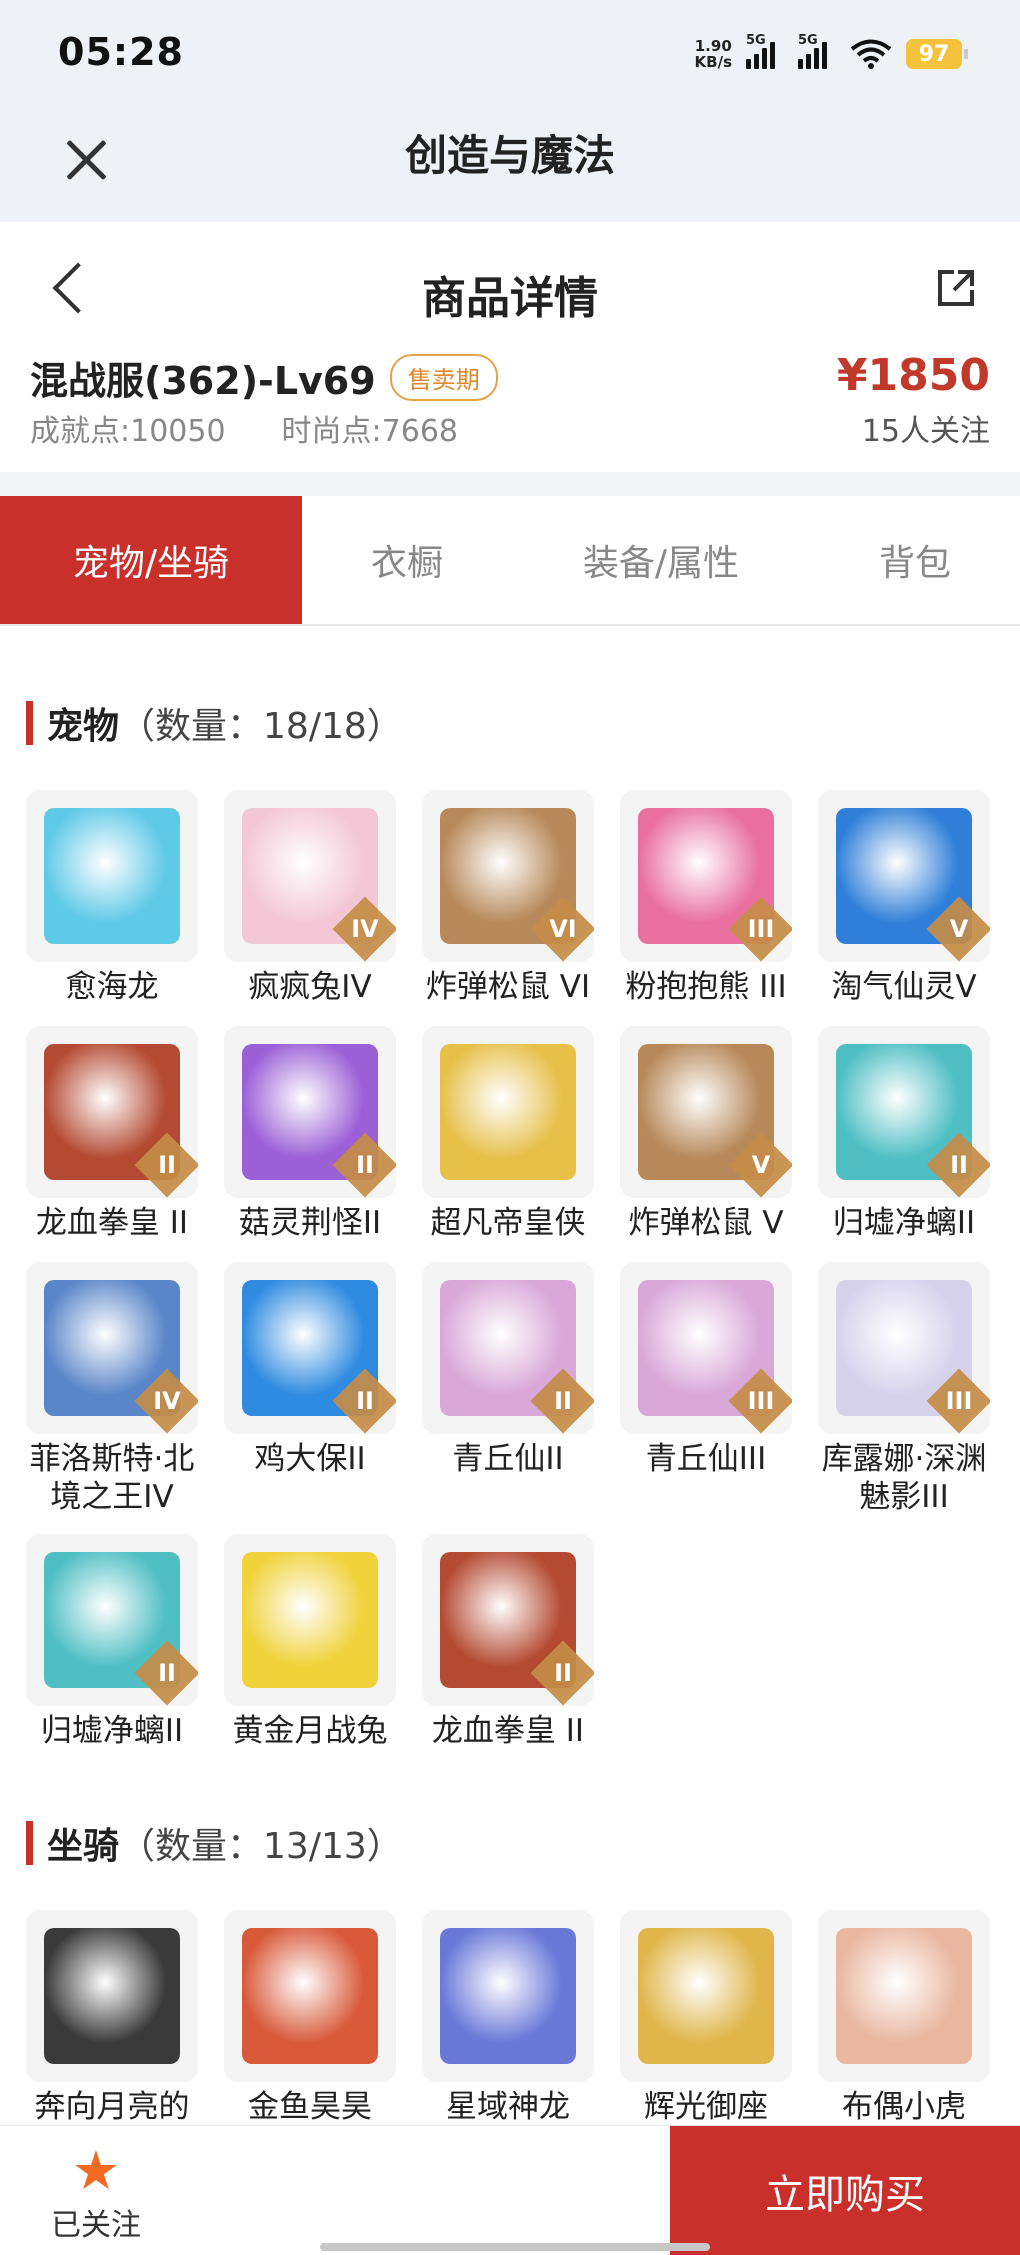  I want to click on grid-item: 布偶小虎, so click(904, 2017).